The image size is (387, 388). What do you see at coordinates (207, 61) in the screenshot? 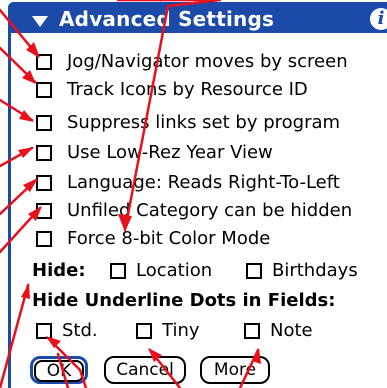
I see `option-label: Jog/Navigator moves by screen` at bounding box center [207, 61].